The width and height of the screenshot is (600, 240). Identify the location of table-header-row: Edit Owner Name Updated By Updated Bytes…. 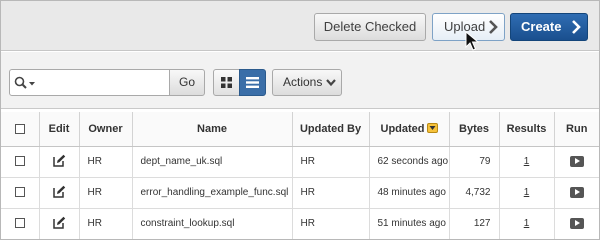
(300, 129).